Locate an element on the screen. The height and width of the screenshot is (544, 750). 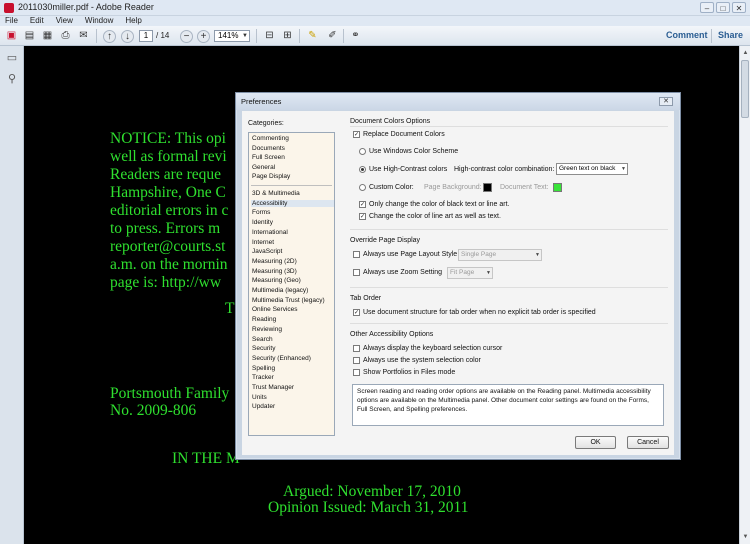
menu-bar: File Edit View Window Help is located at coordinates (375, 21).